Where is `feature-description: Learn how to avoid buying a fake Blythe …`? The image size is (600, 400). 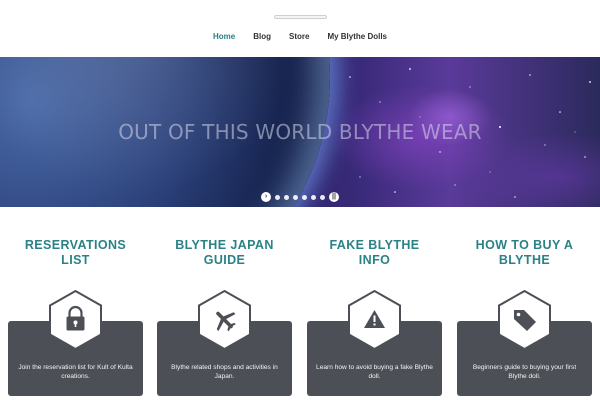 feature-description: Learn how to avoid buying a fake Blythe … is located at coordinates (374, 372).